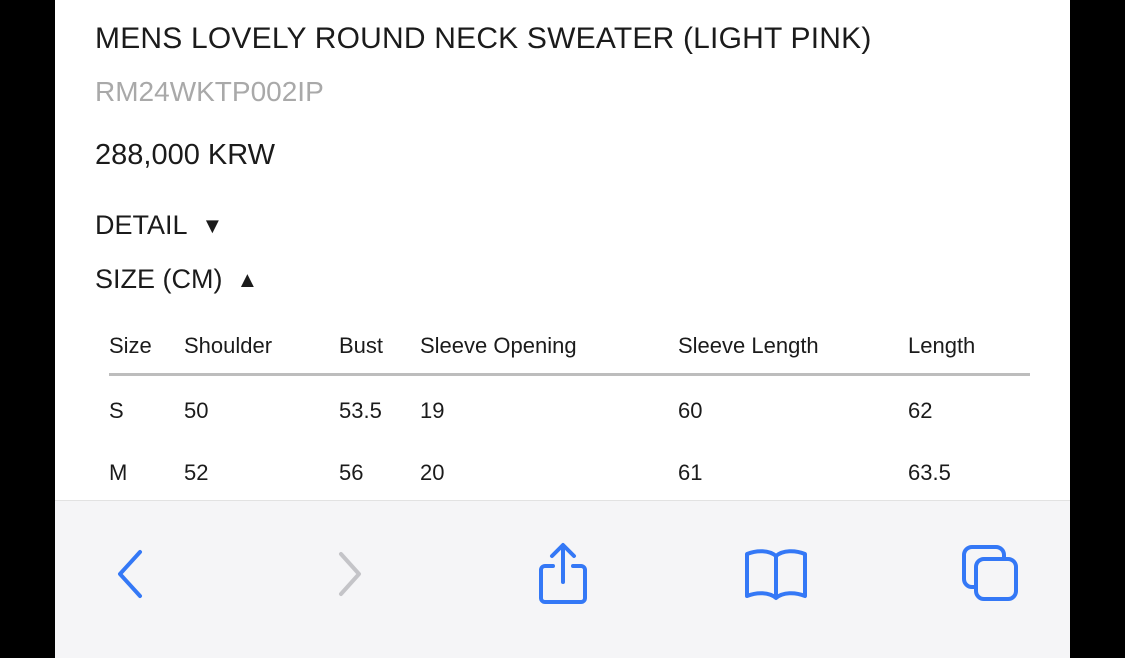 The height and width of the screenshot is (658, 1125). Describe the element at coordinates (116, 410) in the screenshot. I see `table-cell: S` at that location.